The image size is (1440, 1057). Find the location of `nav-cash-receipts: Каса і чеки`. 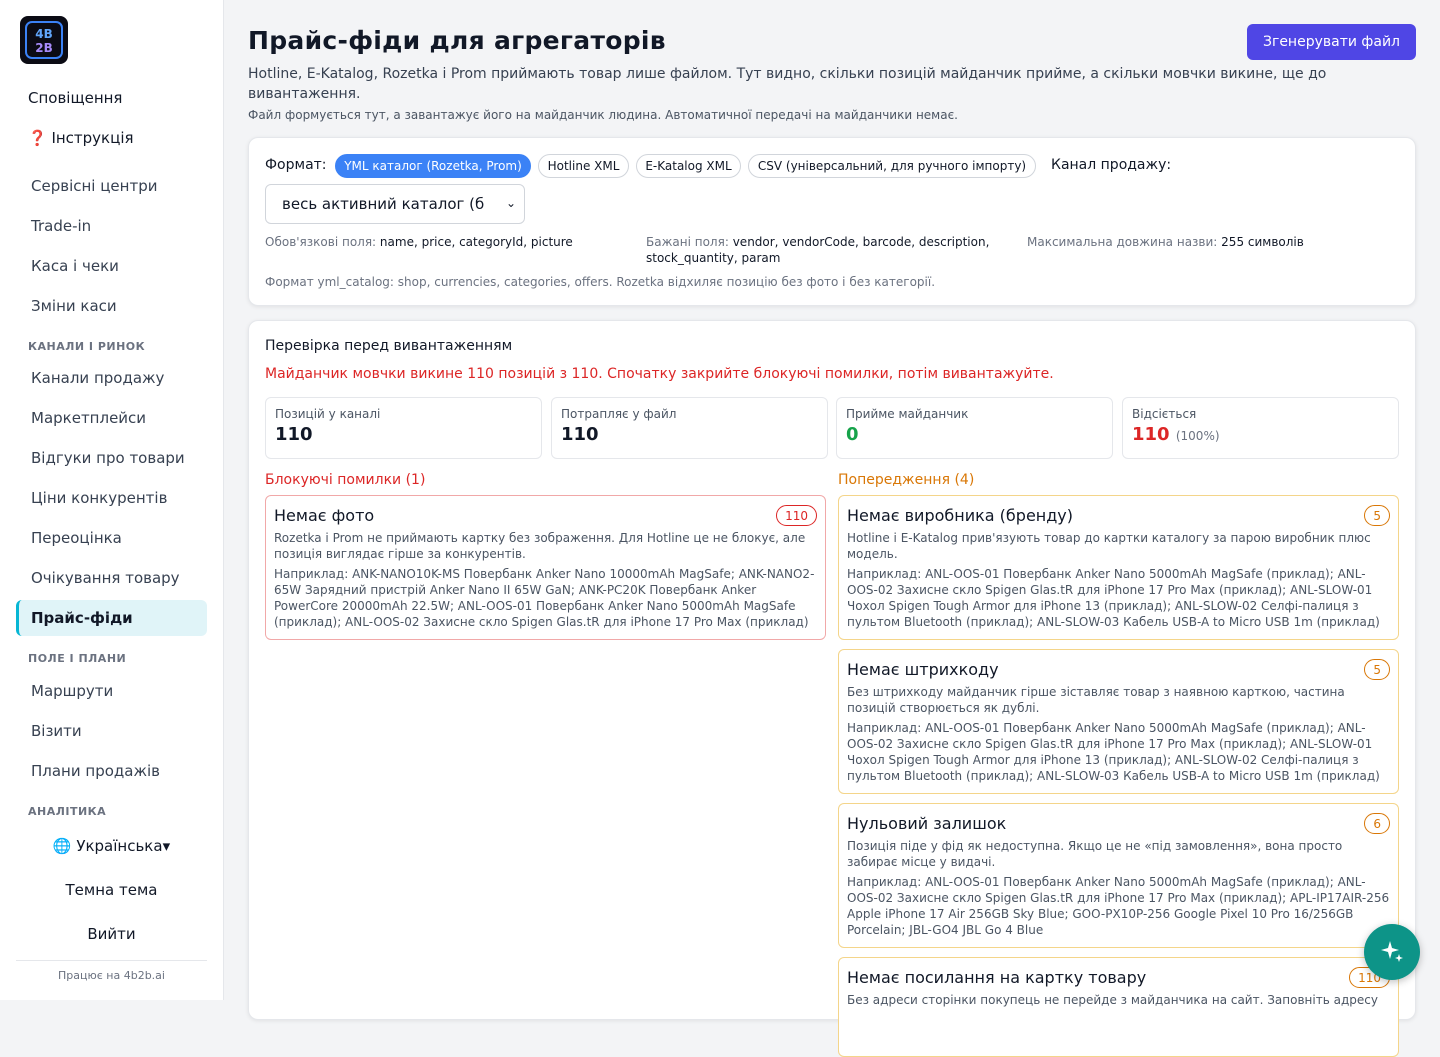

nav-cash-receipts: Каса і чеки is located at coordinates (111, 266).